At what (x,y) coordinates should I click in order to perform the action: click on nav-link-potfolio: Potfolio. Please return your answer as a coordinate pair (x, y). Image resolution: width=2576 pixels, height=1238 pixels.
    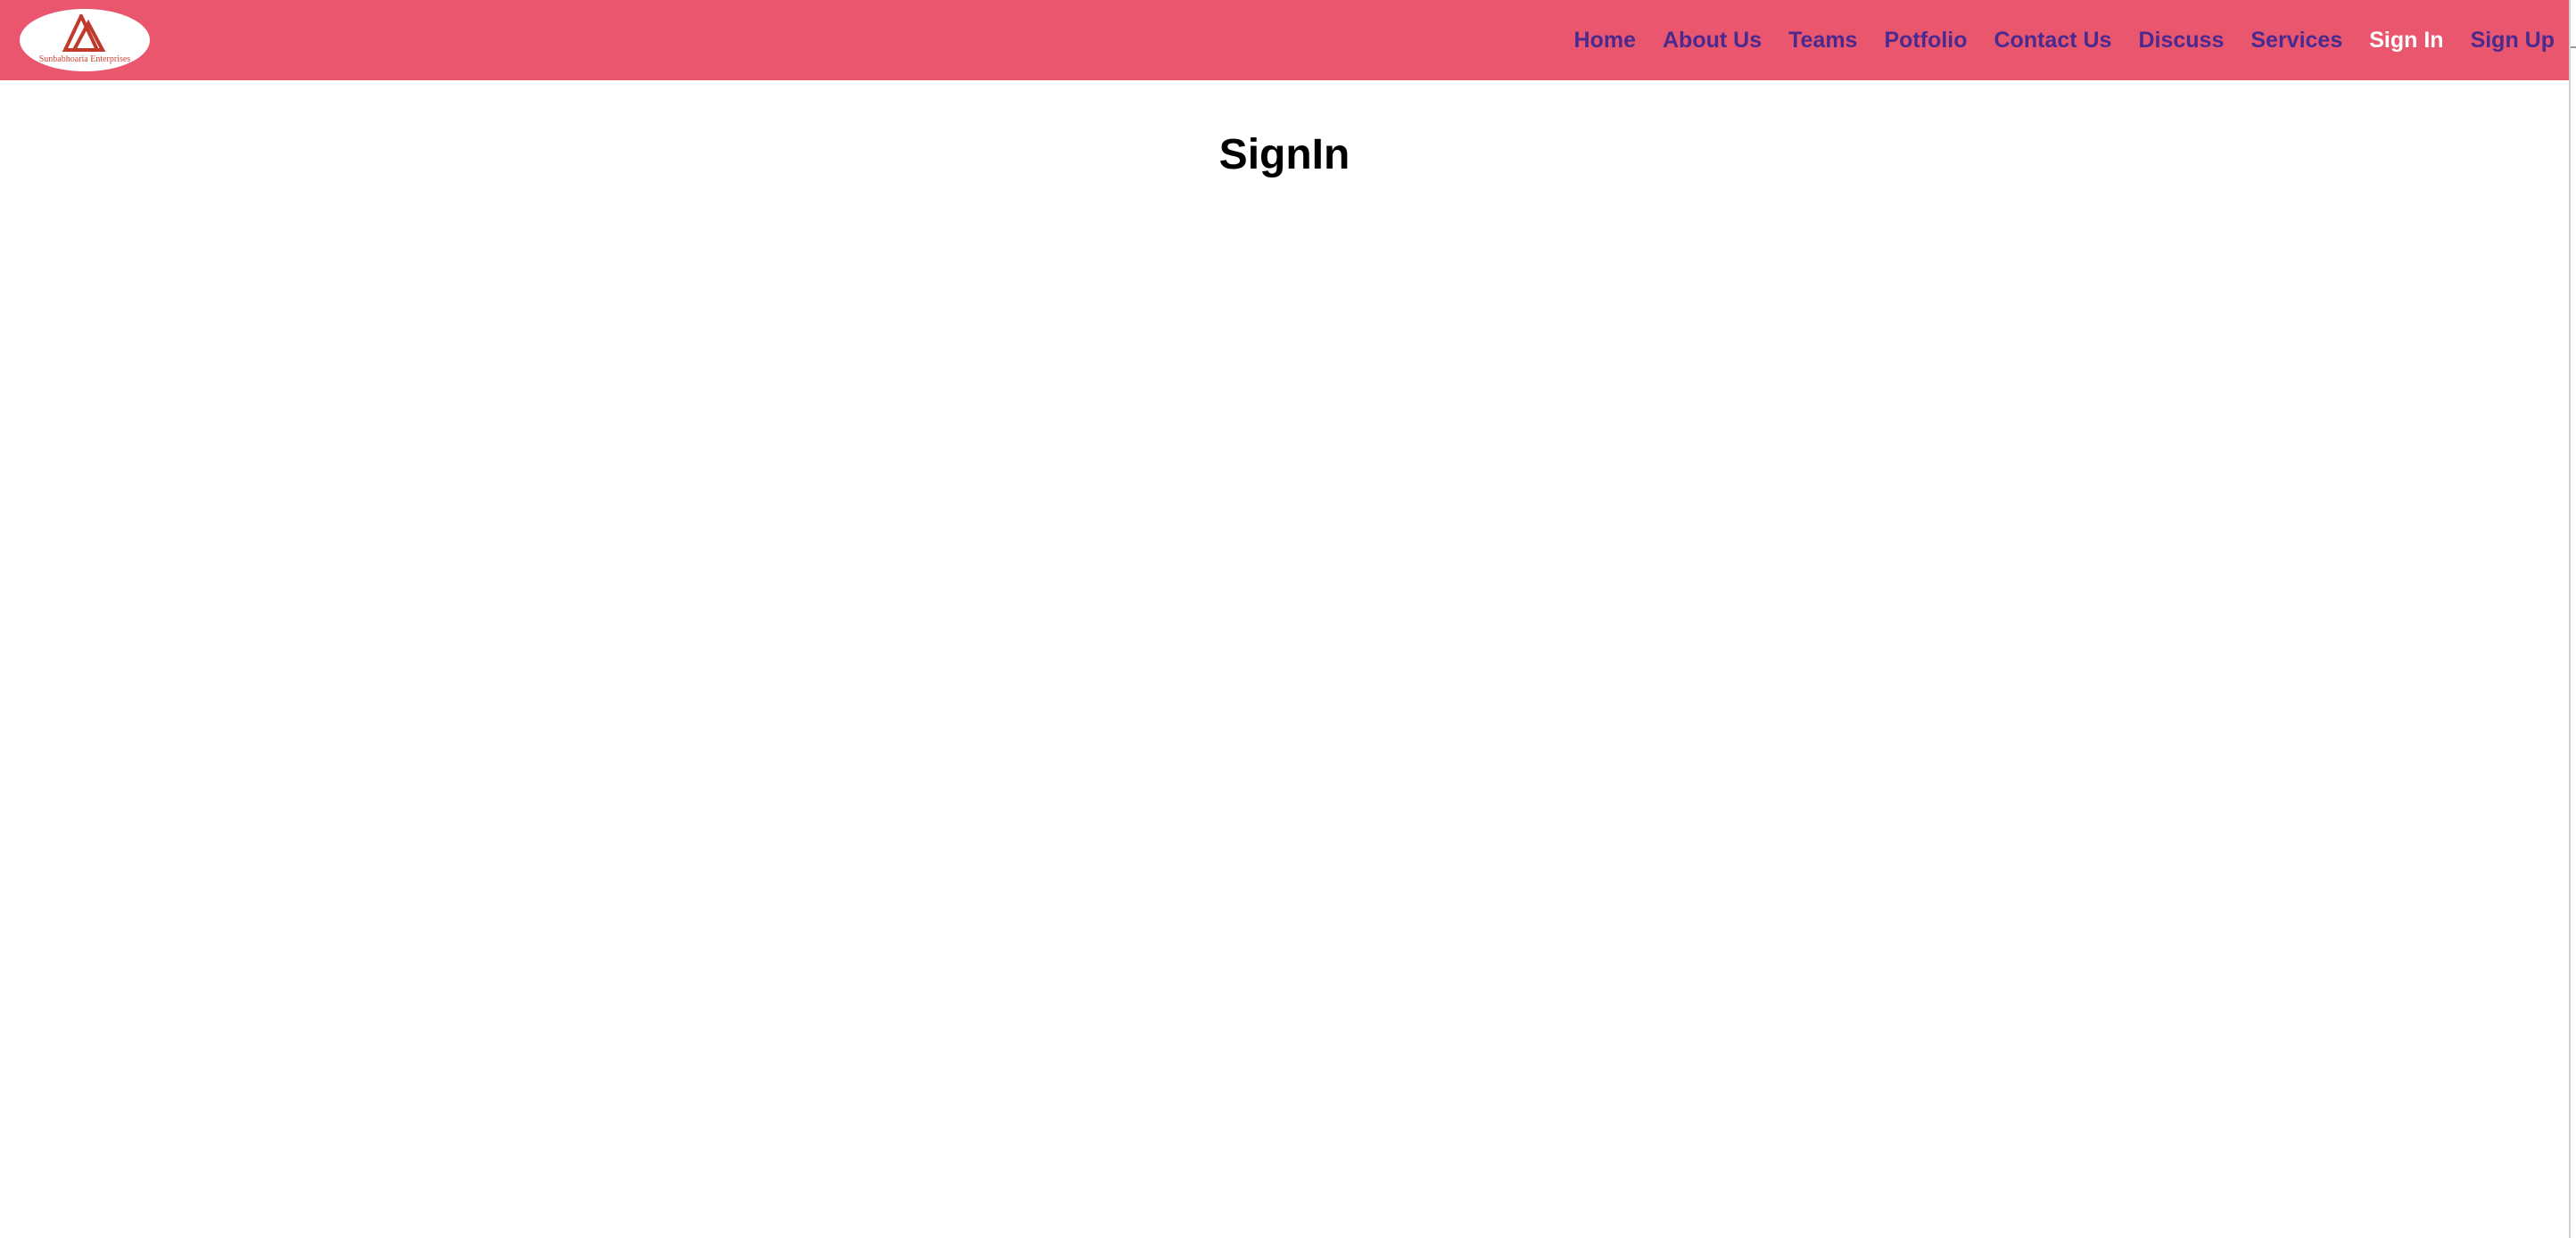
    Looking at the image, I should click on (1926, 41).